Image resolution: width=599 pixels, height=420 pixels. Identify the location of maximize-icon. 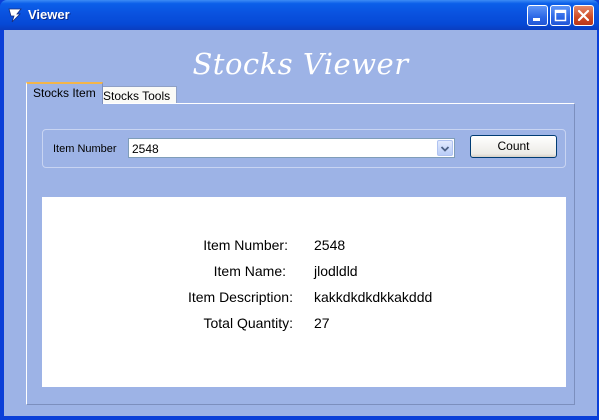
(560, 15).